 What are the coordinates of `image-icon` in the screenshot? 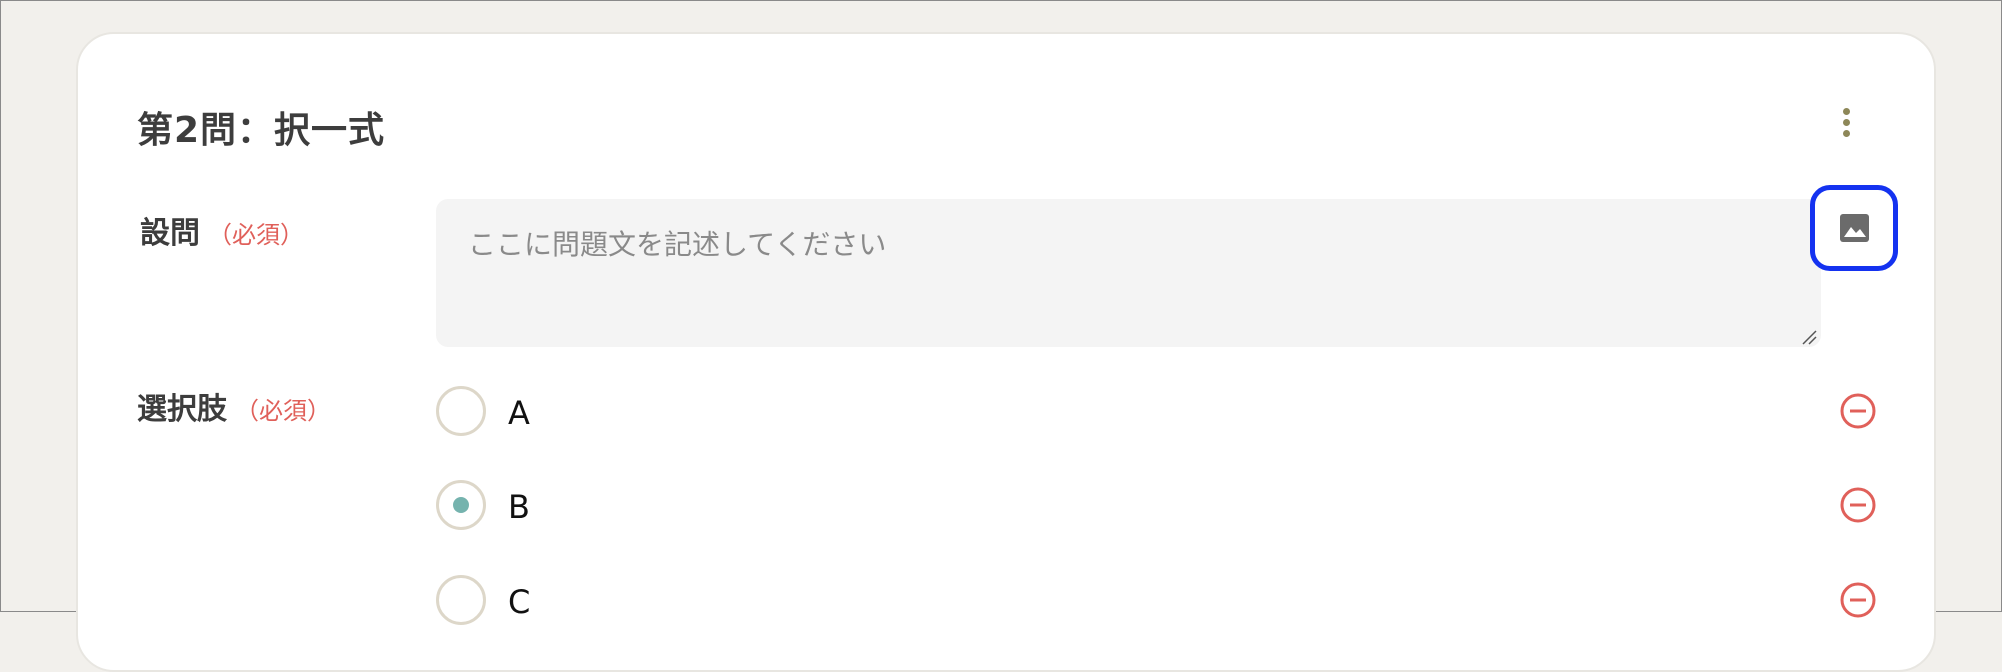 It's located at (1854, 228).